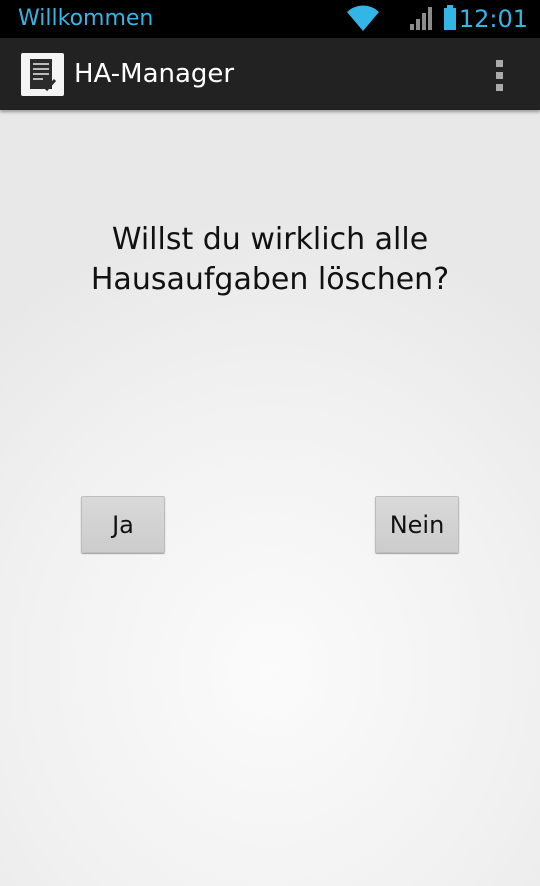 The image size is (540, 886). I want to click on status-bar: Willkommen 12:01, so click(270, 19).